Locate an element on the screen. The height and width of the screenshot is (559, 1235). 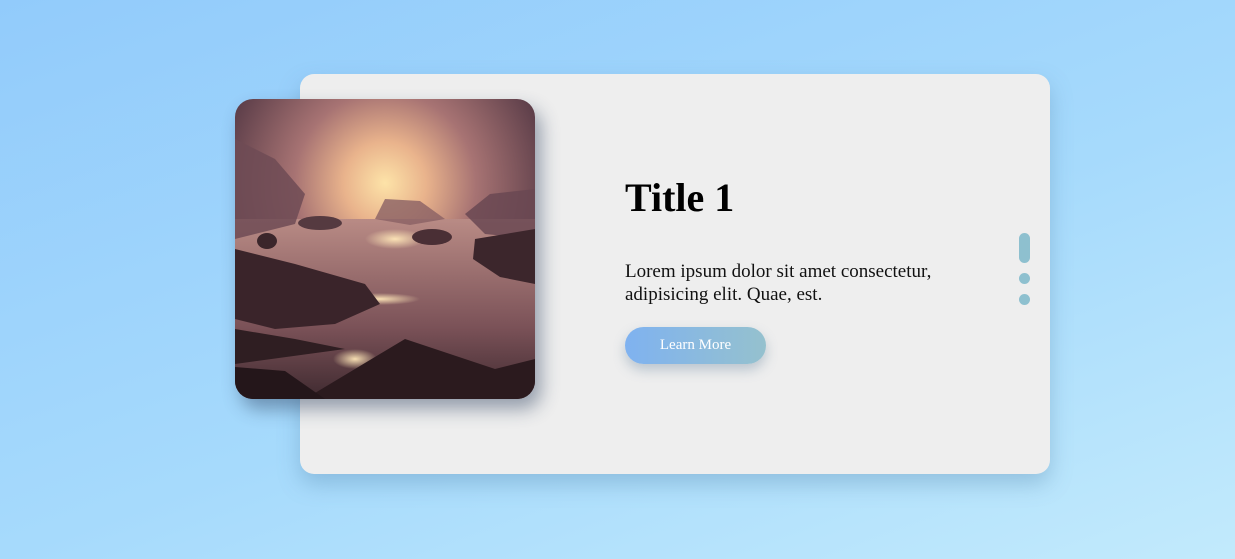
slider-pagination is located at coordinates (1024, 274).